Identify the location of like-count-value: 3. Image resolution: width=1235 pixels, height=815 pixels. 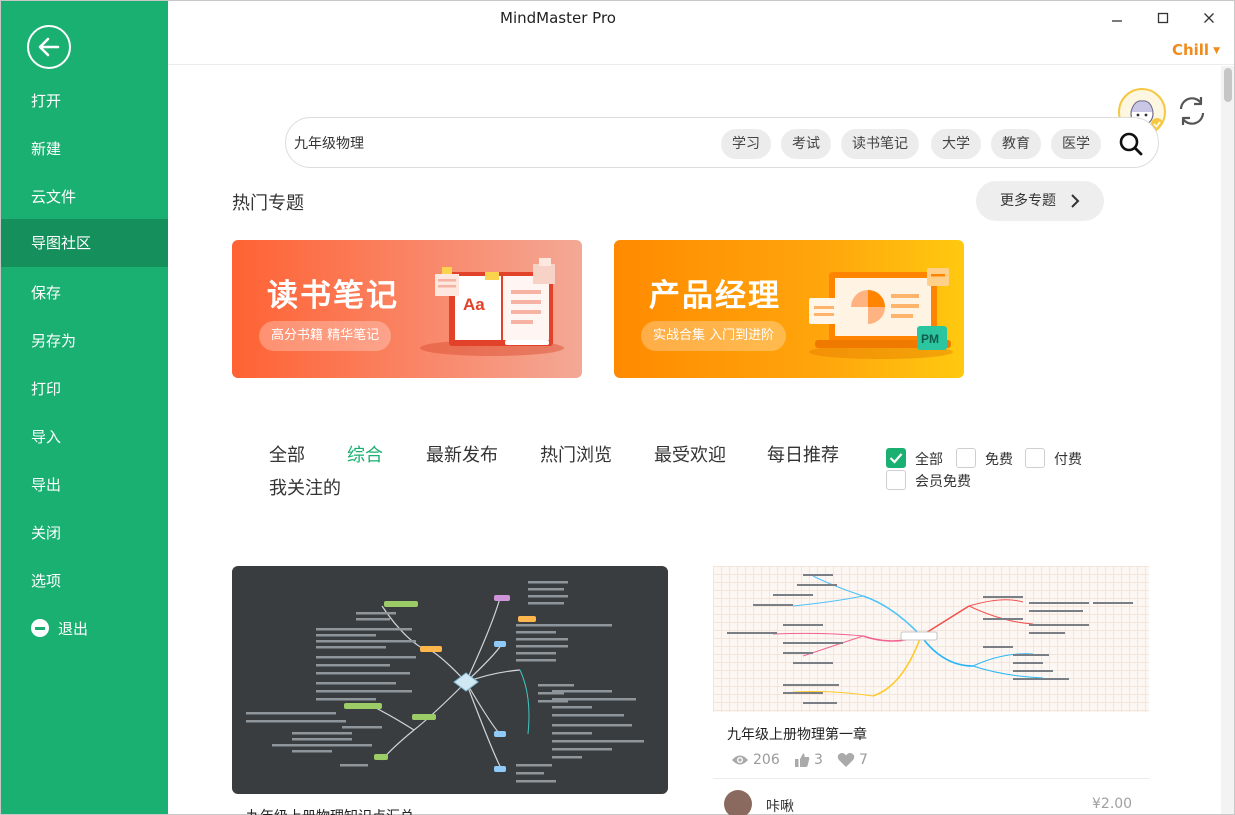
(818, 760).